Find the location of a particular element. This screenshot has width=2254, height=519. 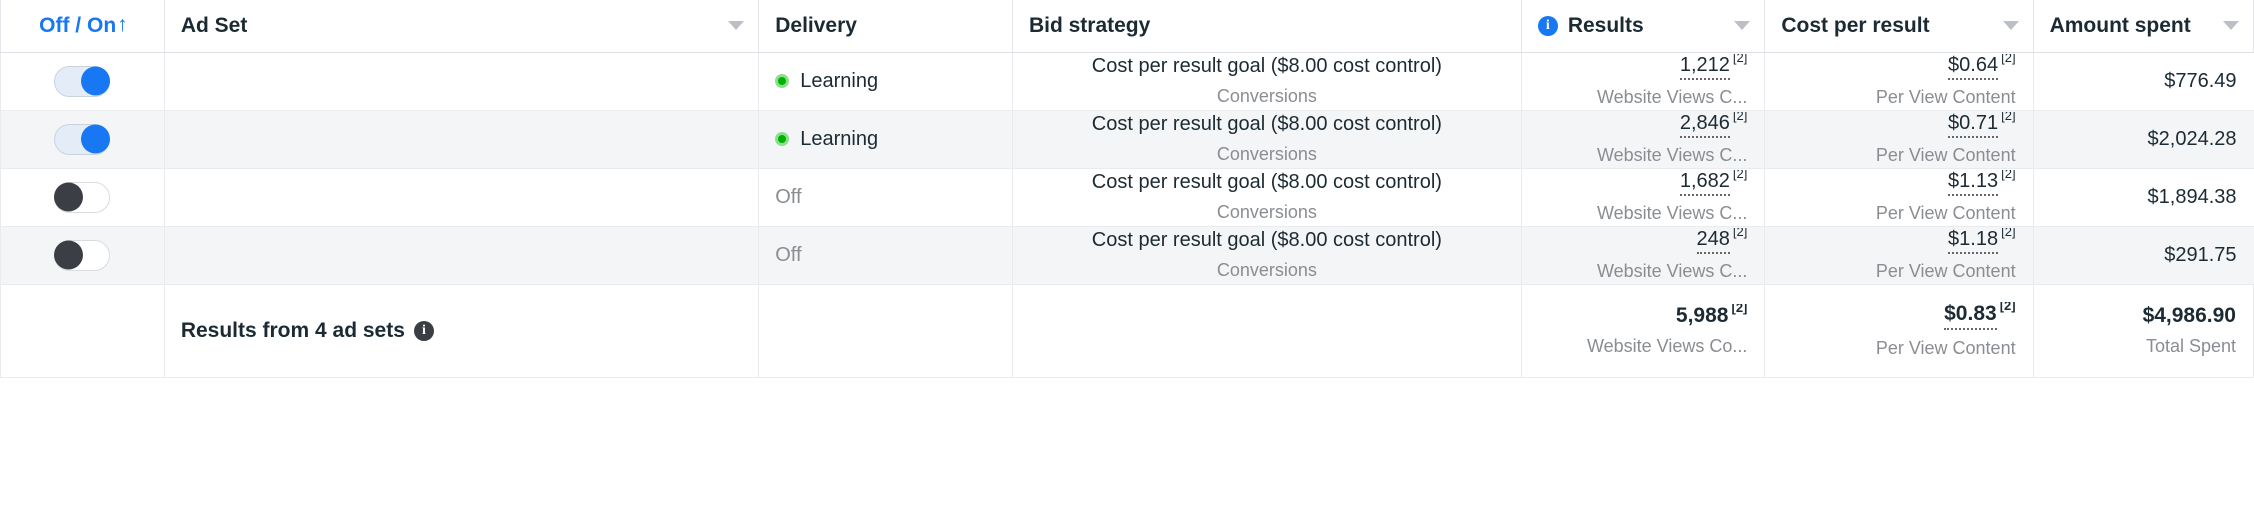

column-header-results: i Results is located at coordinates (1643, 26).